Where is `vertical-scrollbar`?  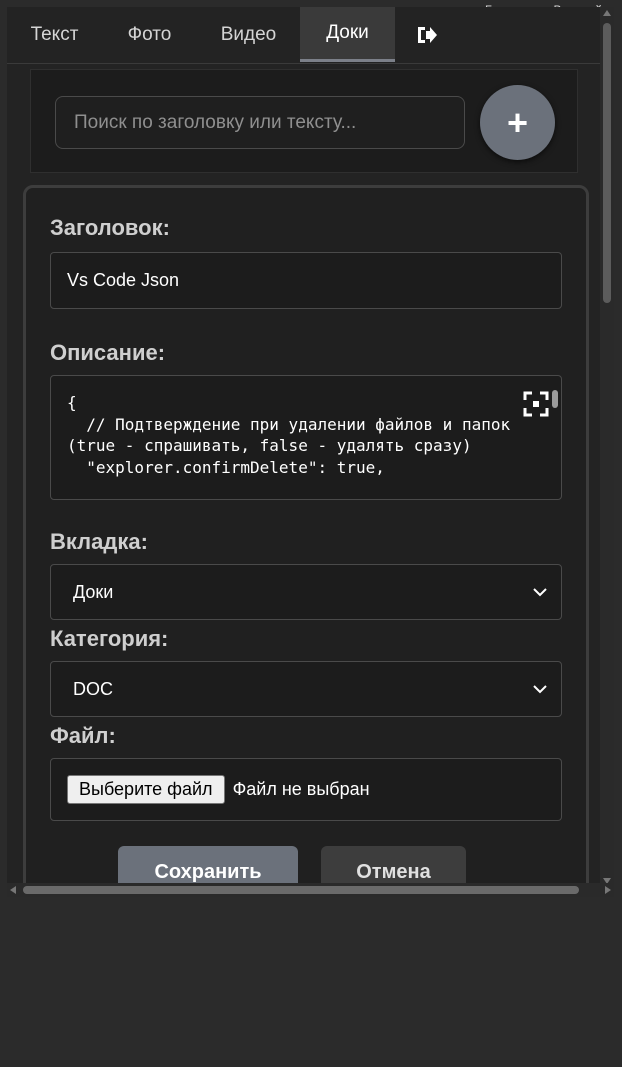
vertical-scrollbar is located at coordinates (607, 447).